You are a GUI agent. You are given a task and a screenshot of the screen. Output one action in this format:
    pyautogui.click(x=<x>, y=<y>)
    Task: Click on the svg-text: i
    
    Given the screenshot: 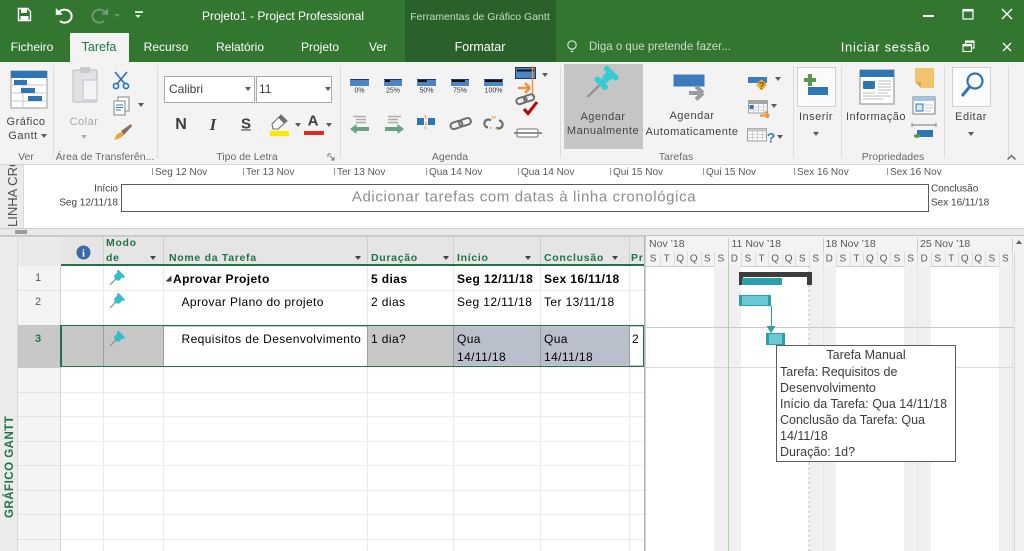 What is the action you would take?
    pyautogui.click(x=83, y=253)
    